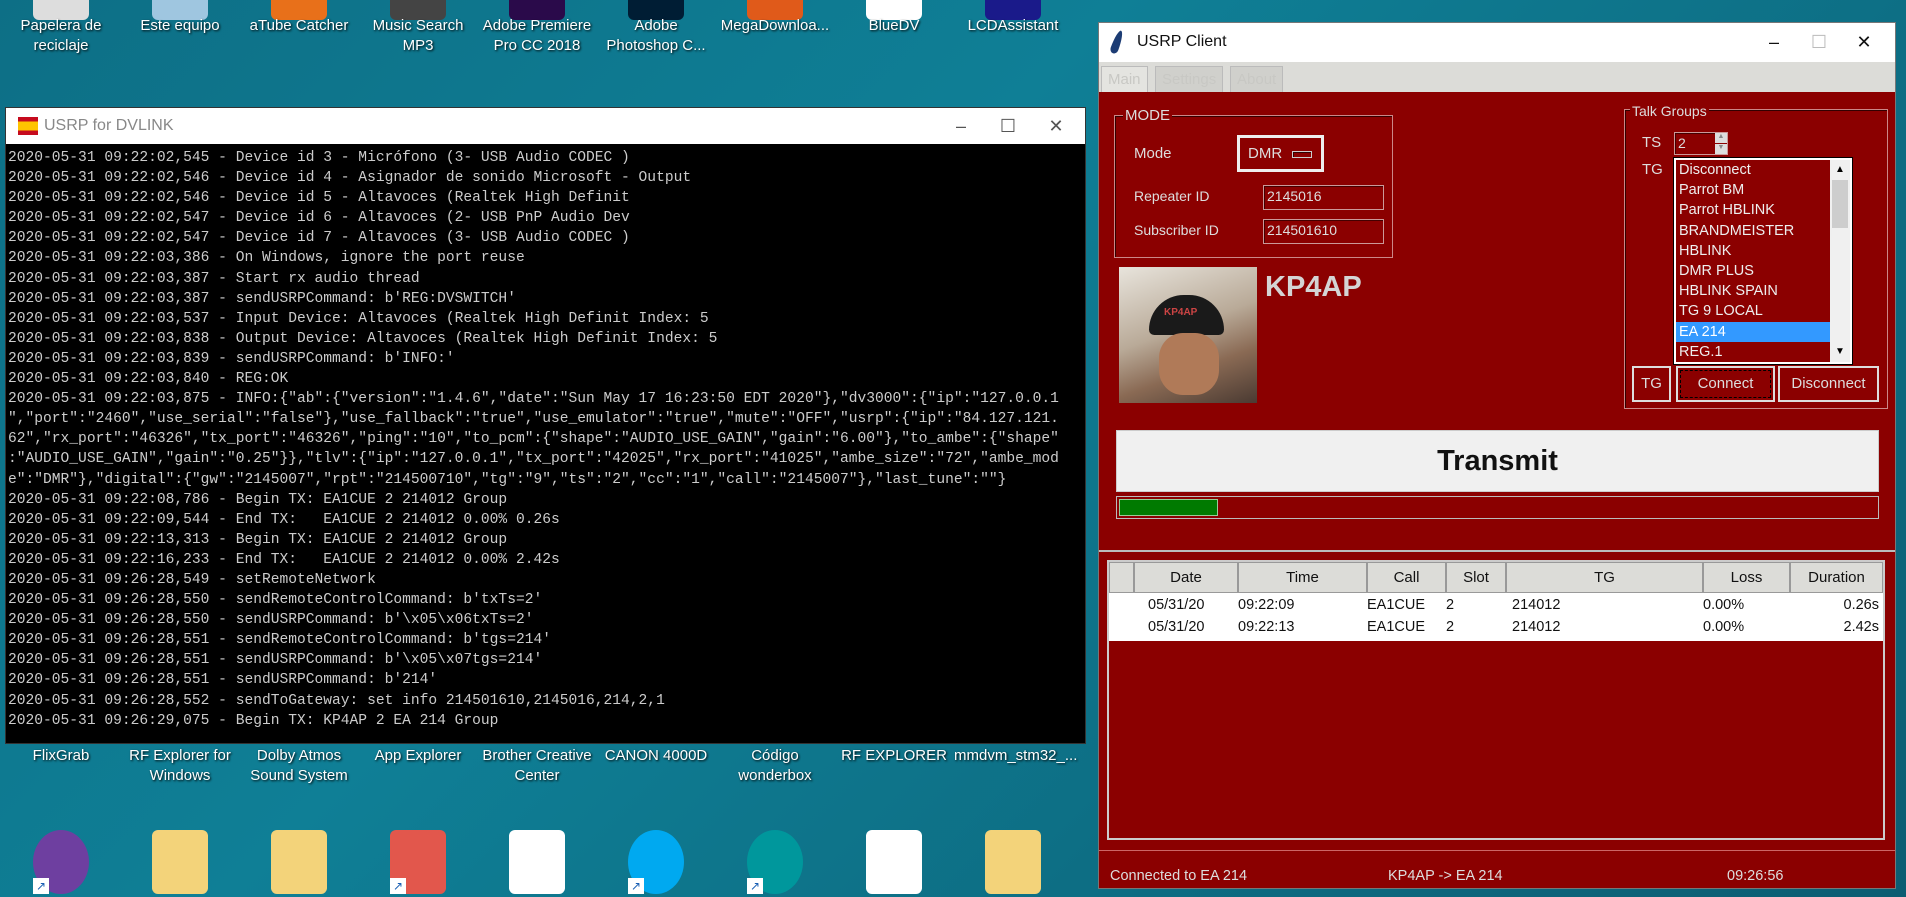 The image size is (1906, 897). Describe the element at coordinates (1725, 384) in the screenshot. I see `connect-button: Connect` at that location.